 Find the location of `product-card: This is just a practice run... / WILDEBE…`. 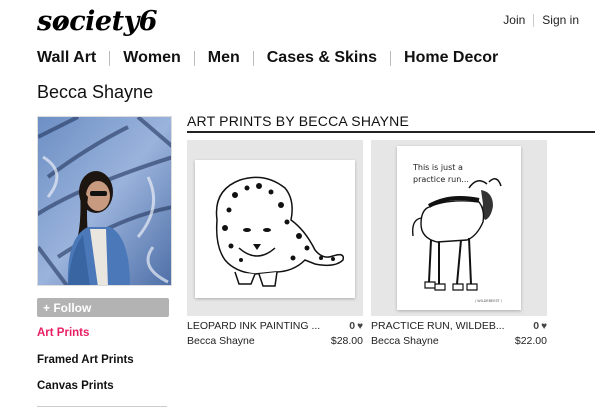

product-card: This is just a practice run... / WILDEBE… is located at coordinates (459, 243).